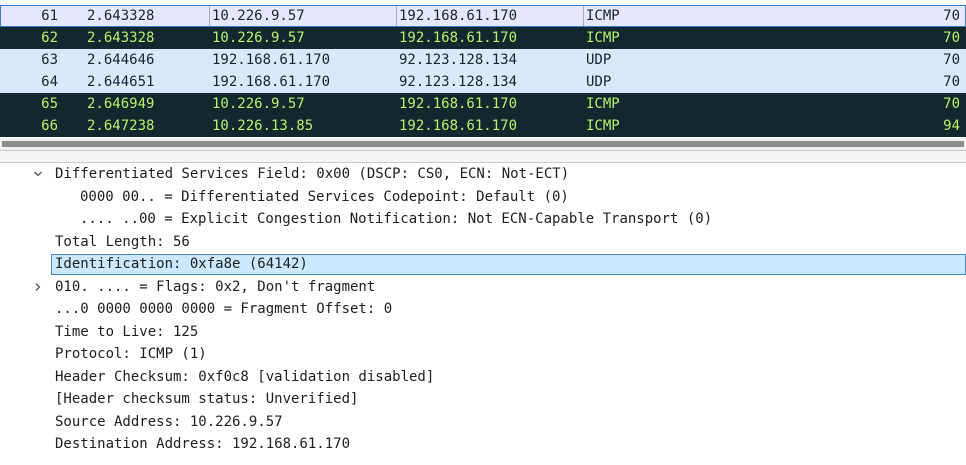  What do you see at coordinates (49, 16) in the screenshot?
I see `packet-number: 61` at bounding box center [49, 16].